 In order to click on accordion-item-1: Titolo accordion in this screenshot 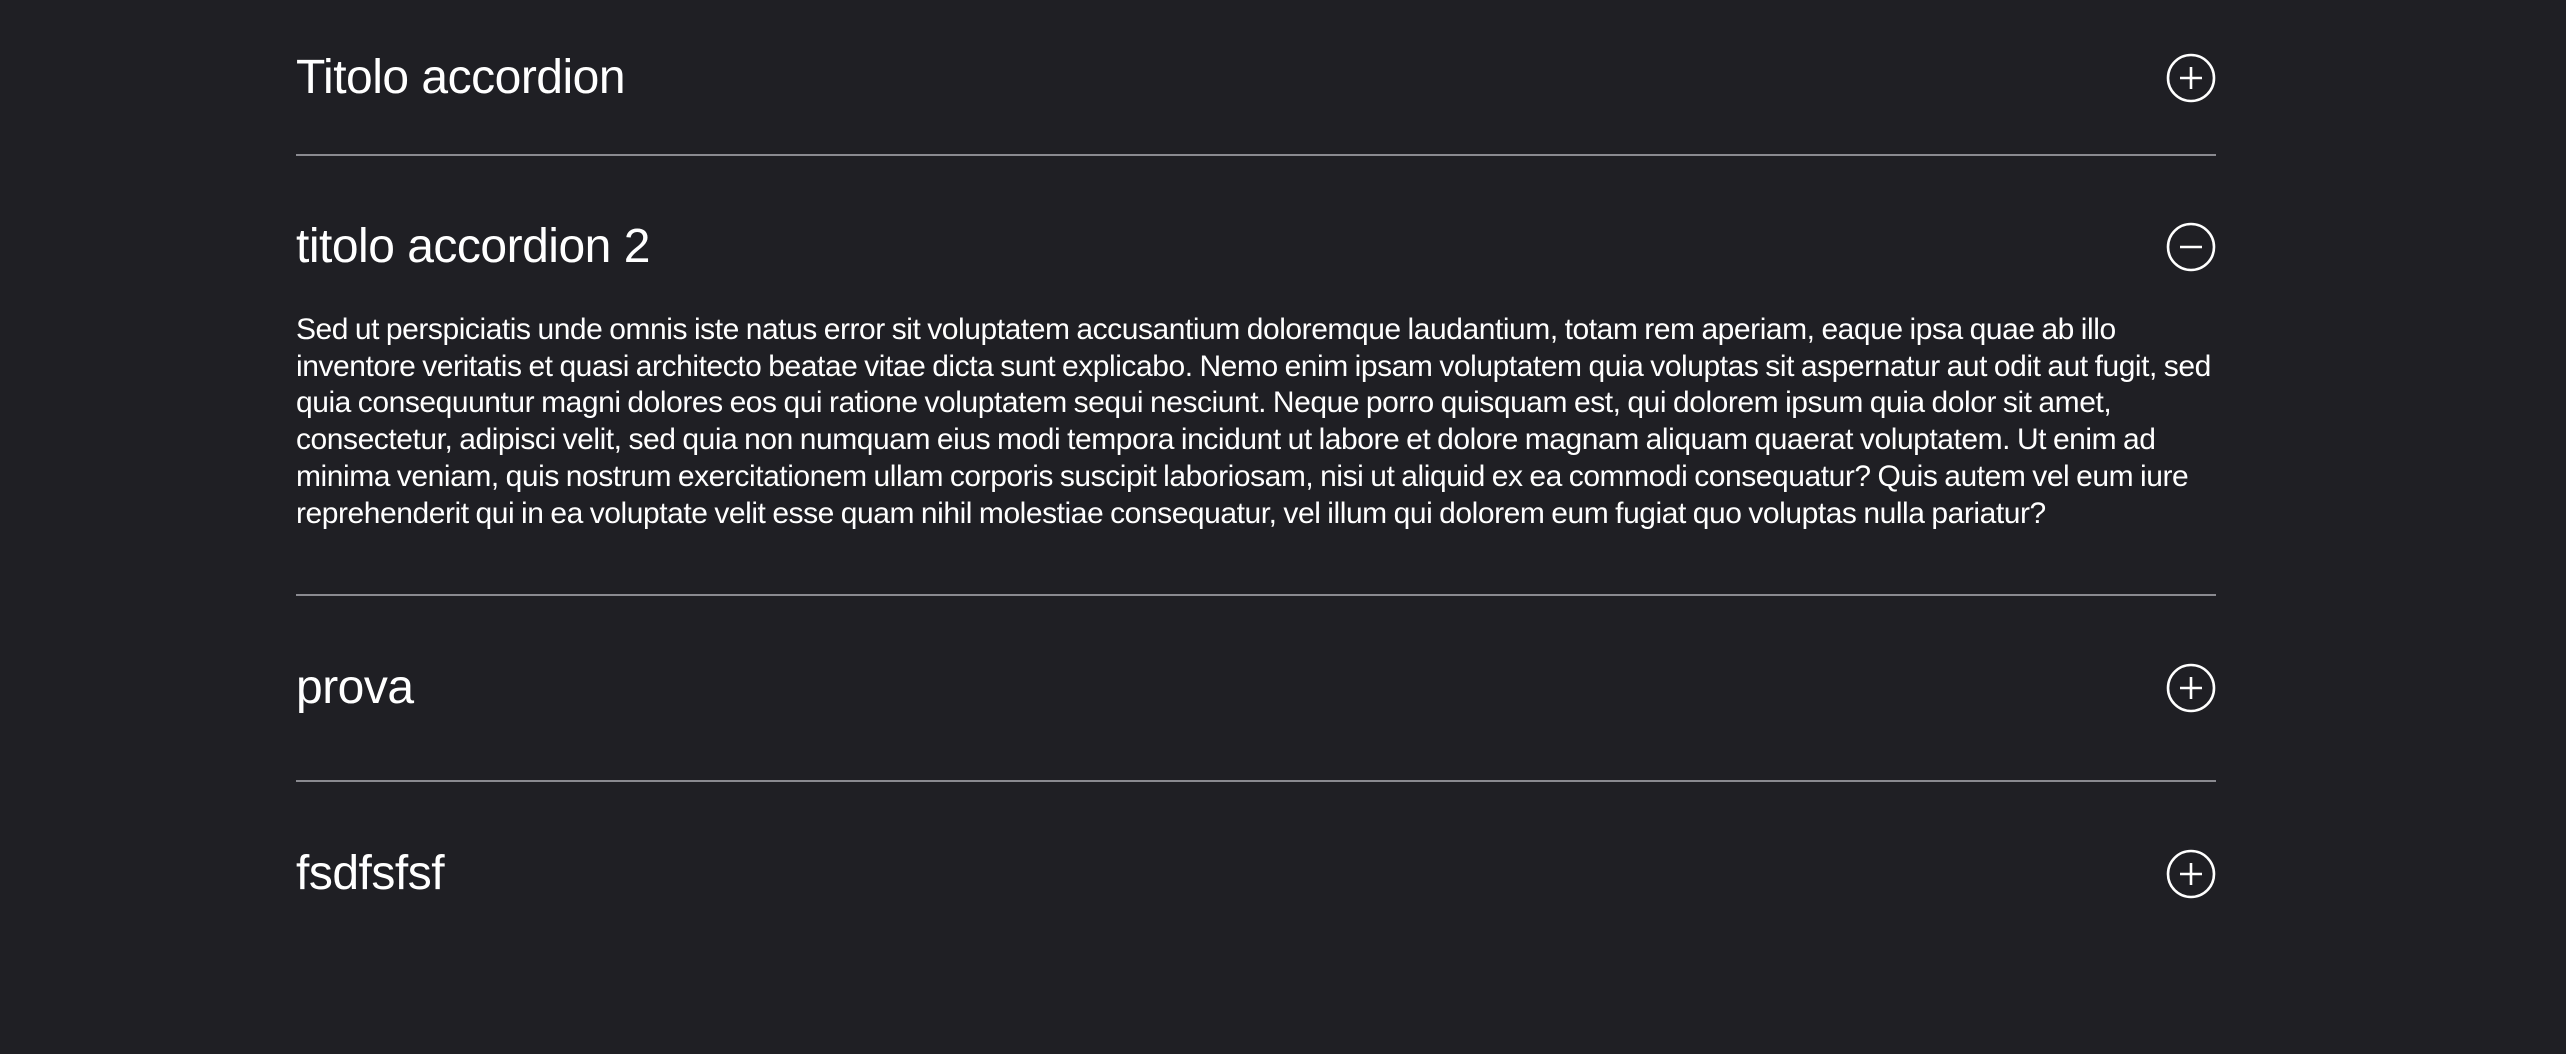, I will do `click(1256, 79)`.